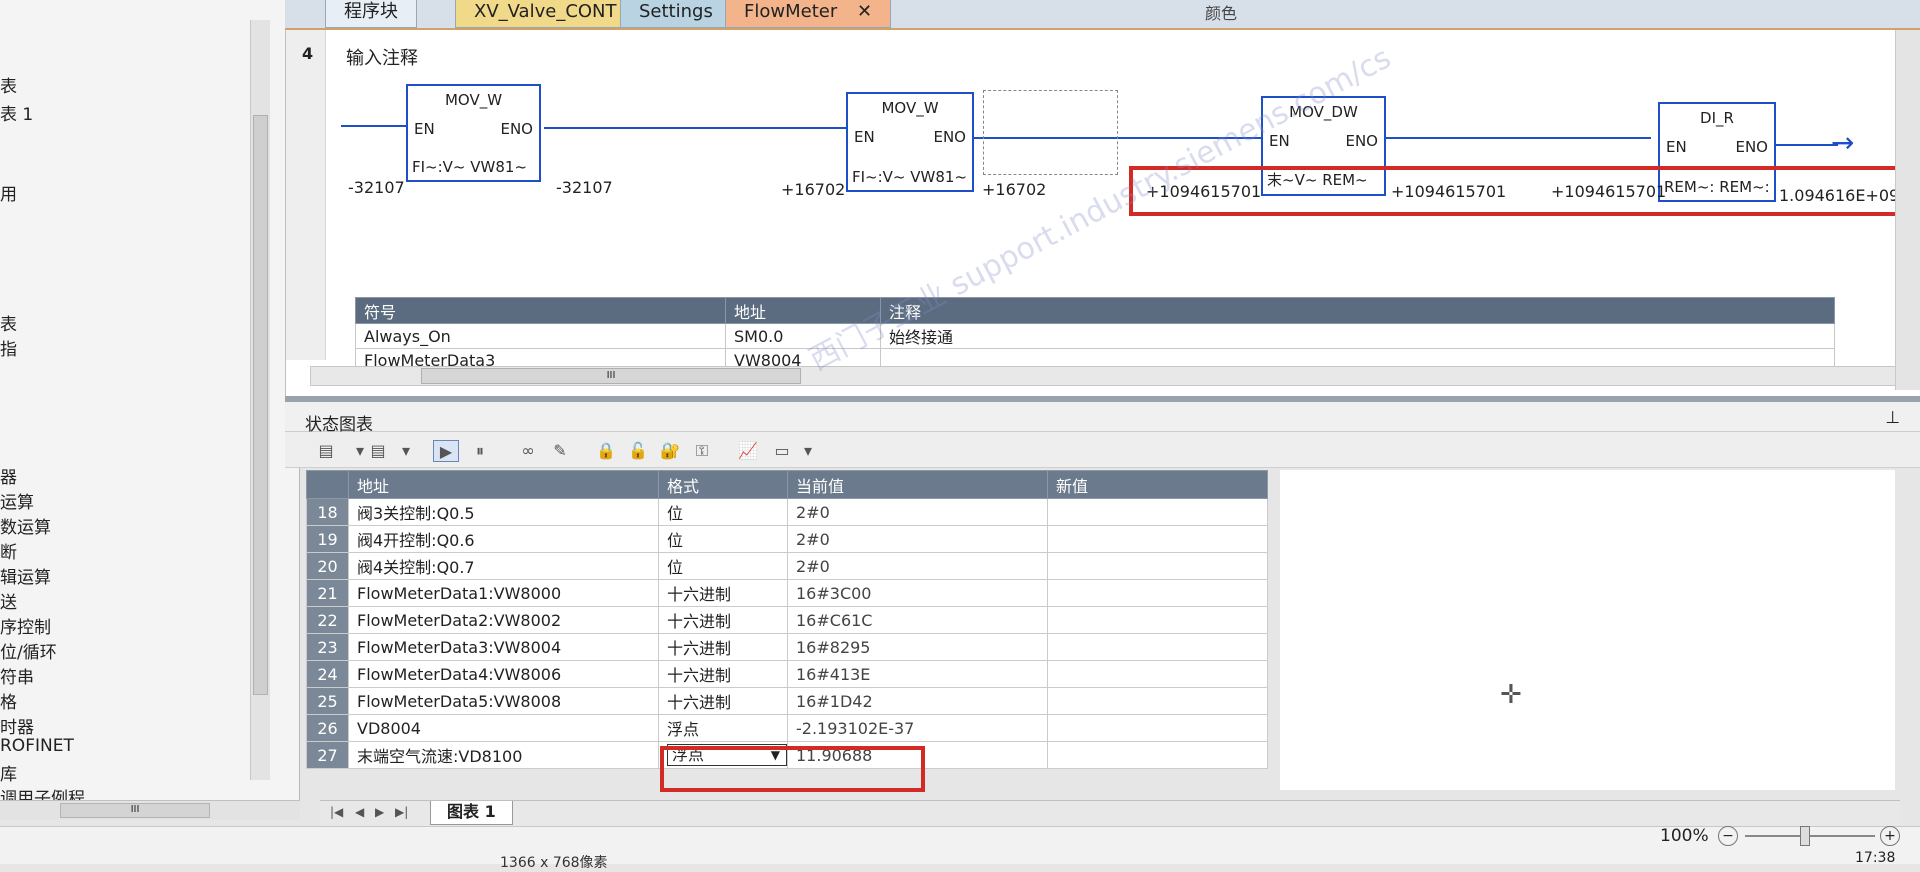 Image resolution: width=1920 pixels, height=872 pixels. Describe the element at coordinates (503, 566) in the screenshot. I see `address-cell: 阀4关控制:Q0.7` at that location.